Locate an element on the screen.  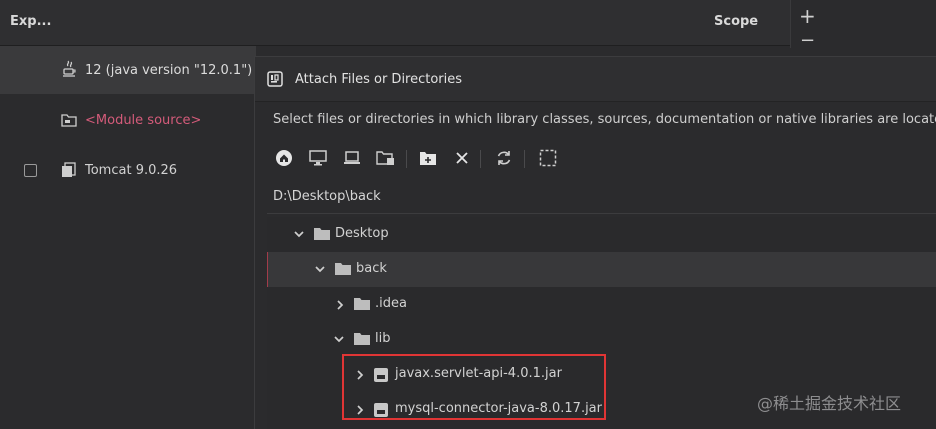
show-hidden-icon is located at coordinates (548, 158).